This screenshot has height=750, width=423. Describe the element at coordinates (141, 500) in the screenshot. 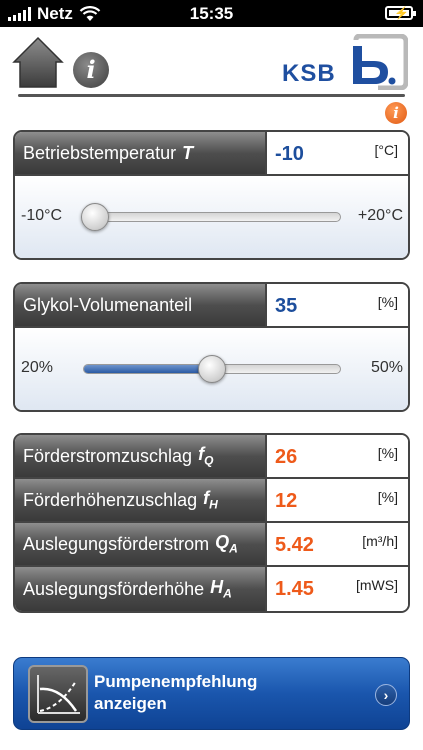

I see `result-label: Förderhöhenzuschlag fH` at that location.